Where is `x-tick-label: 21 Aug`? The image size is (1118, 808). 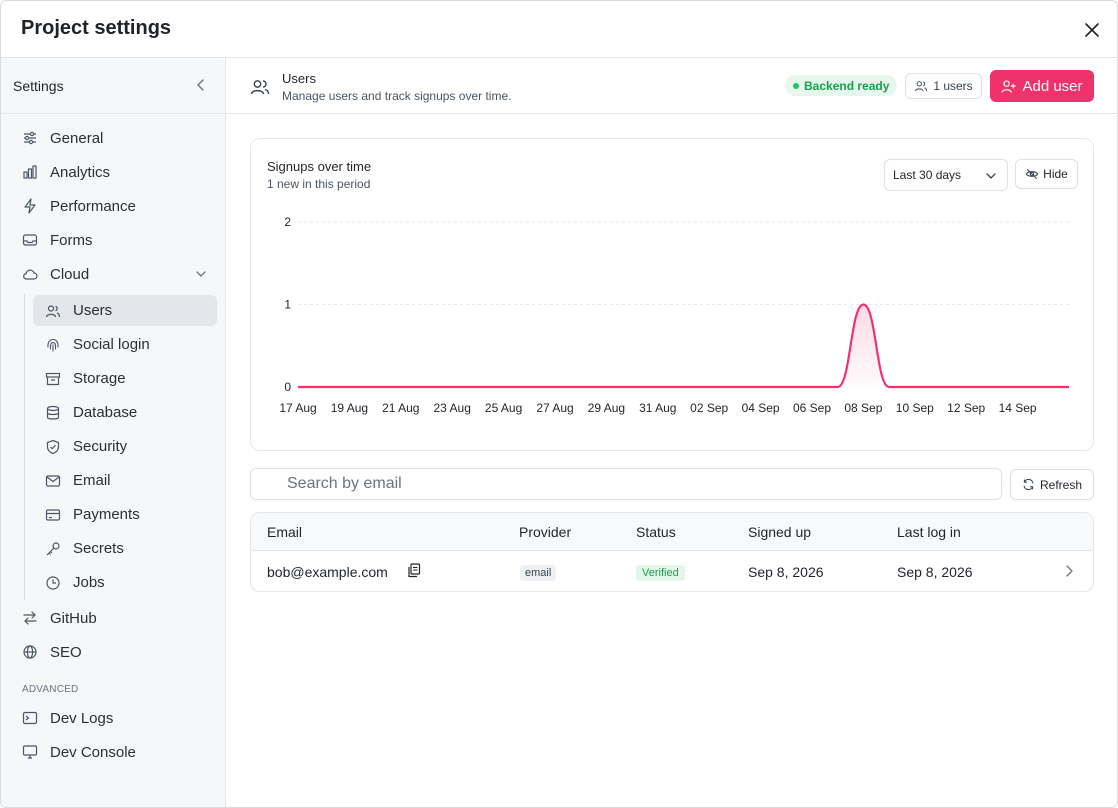
x-tick-label: 21 Aug is located at coordinates (400, 408).